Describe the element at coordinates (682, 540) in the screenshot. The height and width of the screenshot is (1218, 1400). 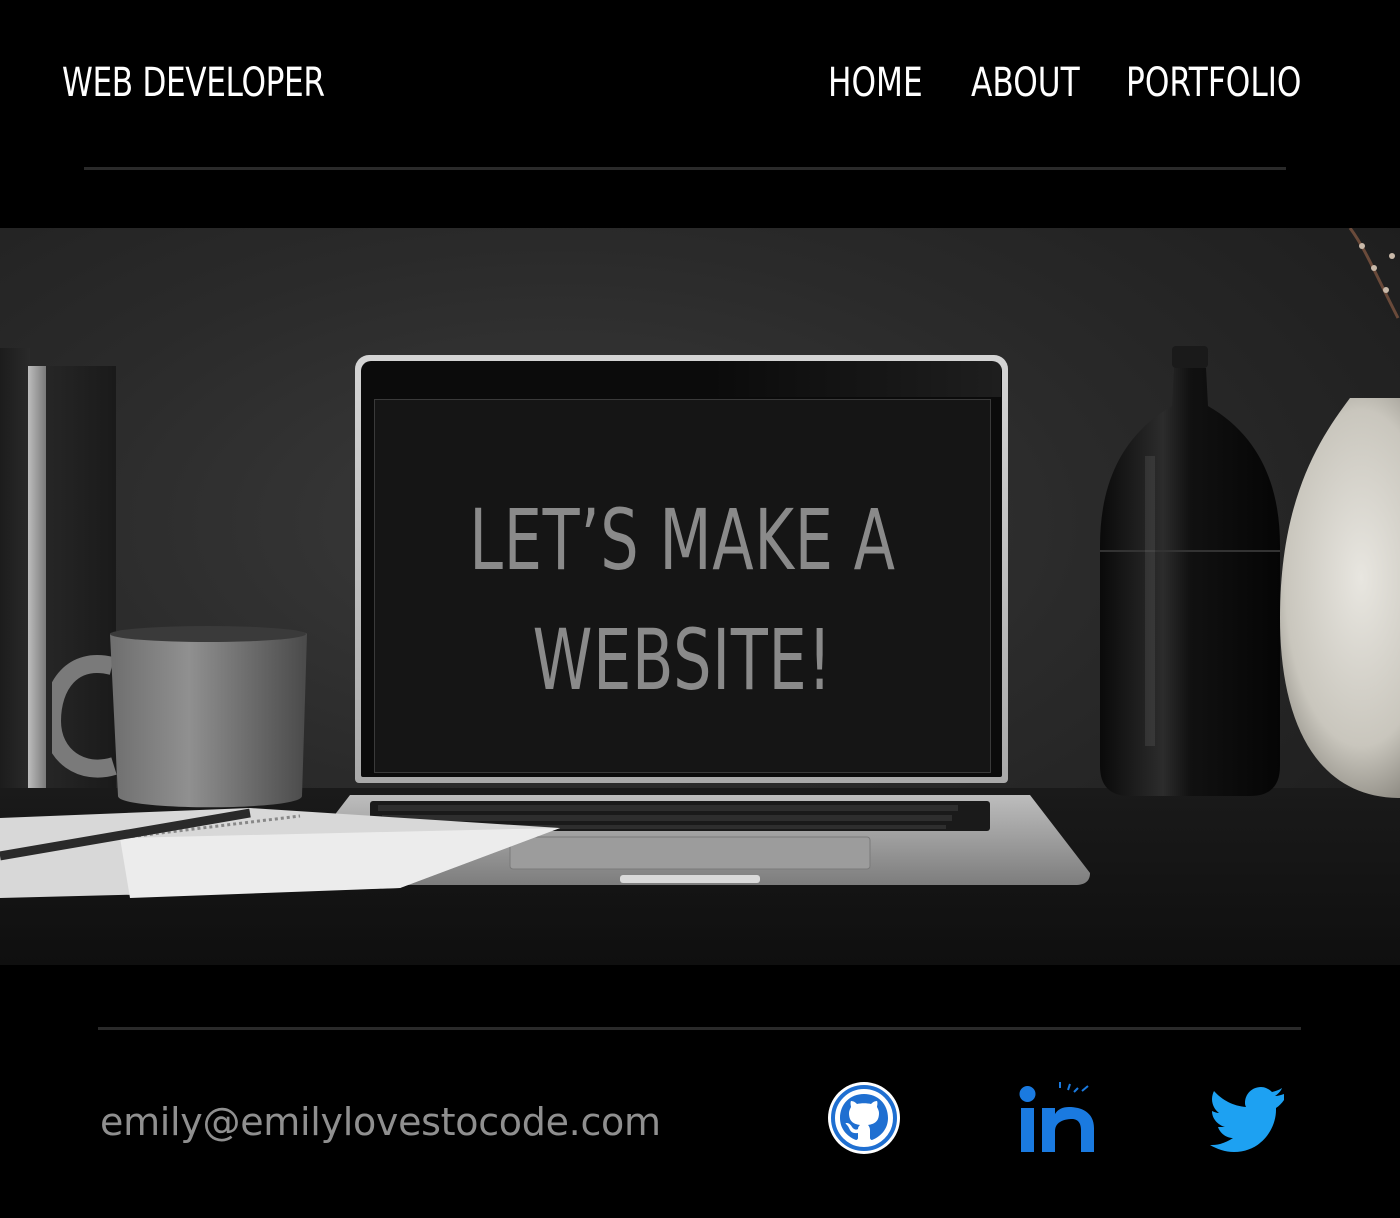
I see `hero-headline-line-1: LET’S MAKE A` at that location.